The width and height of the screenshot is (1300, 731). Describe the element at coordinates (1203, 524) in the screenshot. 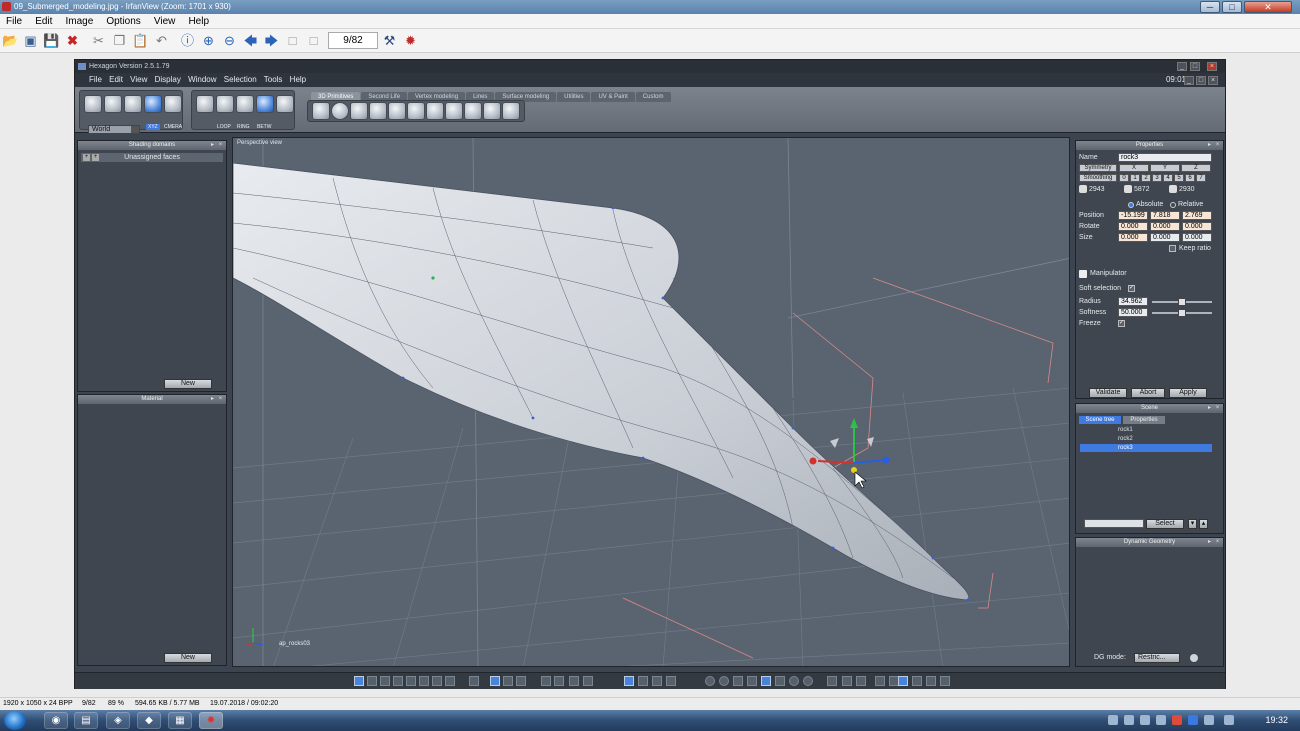

I see `scroll-up-icon: ▴` at that location.